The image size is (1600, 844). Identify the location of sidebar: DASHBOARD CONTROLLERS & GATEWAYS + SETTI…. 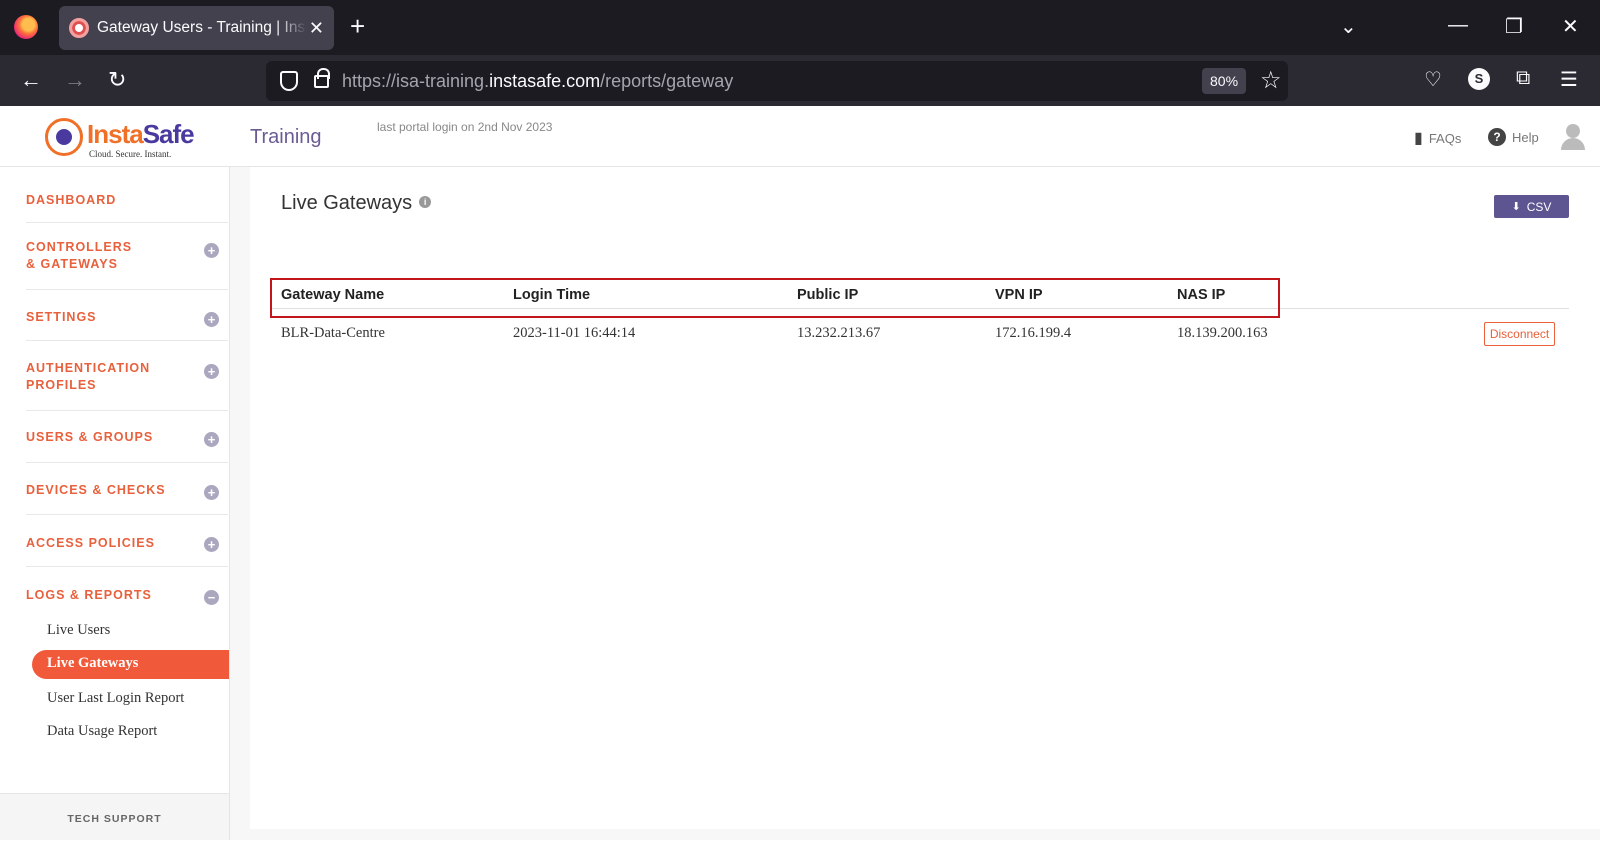
(115, 503).